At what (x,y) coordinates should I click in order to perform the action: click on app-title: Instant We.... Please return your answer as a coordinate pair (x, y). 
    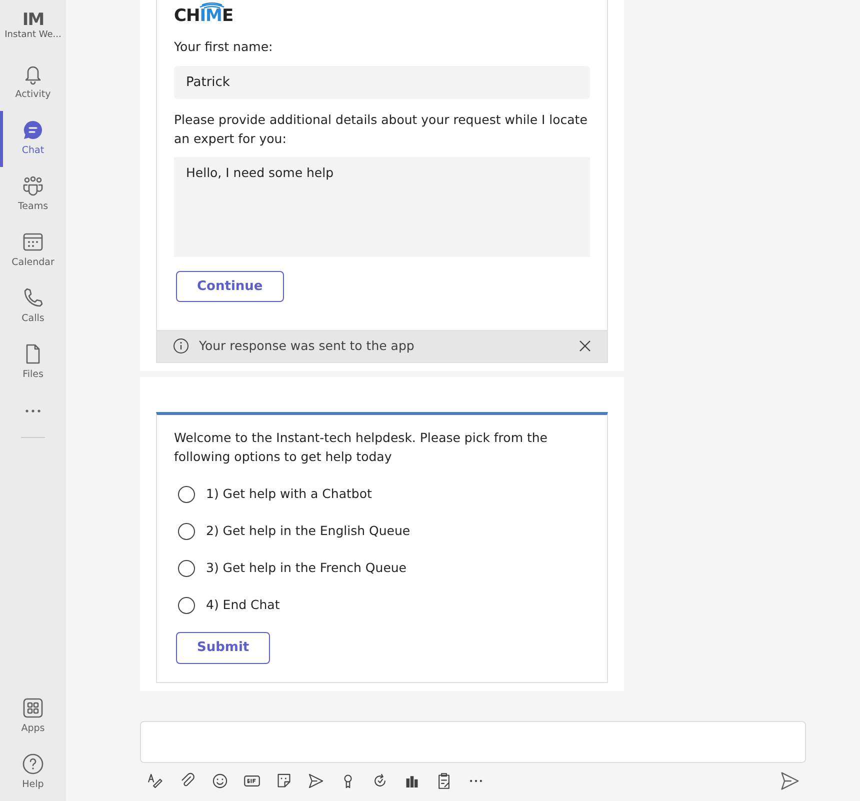
    Looking at the image, I should click on (33, 35).